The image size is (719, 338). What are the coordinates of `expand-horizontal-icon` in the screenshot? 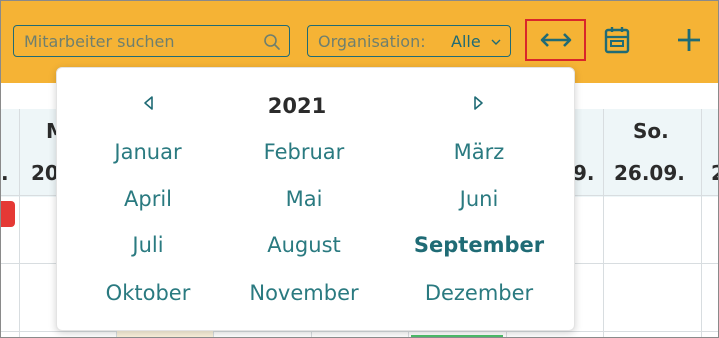 It's located at (555, 40).